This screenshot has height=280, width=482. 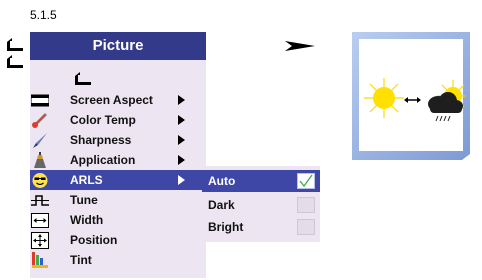 I want to click on checkmark-icon, so click(x=306, y=181).